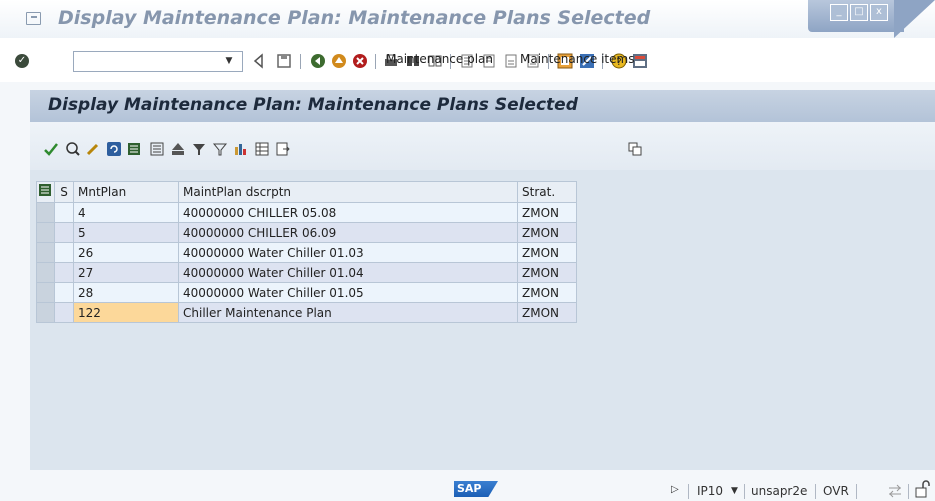 The height and width of the screenshot is (501, 935). Describe the element at coordinates (710, 491) in the screenshot. I see `system-id: IP10` at that location.